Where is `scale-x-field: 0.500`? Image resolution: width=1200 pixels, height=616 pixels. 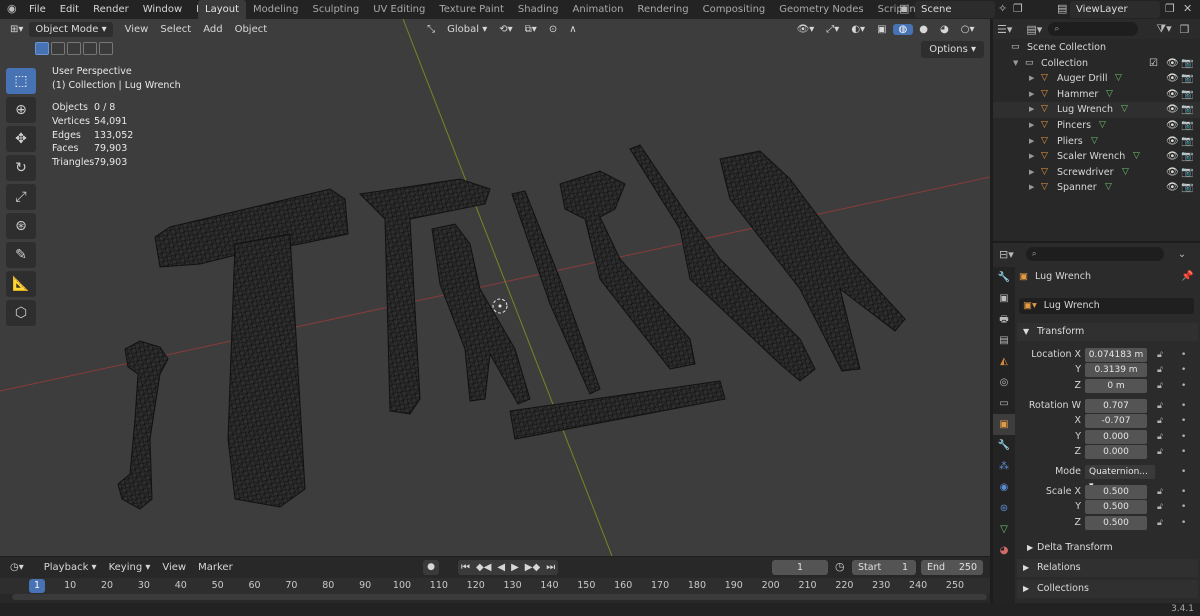 scale-x-field: 0.500 is located at coordinates (1116, 492).